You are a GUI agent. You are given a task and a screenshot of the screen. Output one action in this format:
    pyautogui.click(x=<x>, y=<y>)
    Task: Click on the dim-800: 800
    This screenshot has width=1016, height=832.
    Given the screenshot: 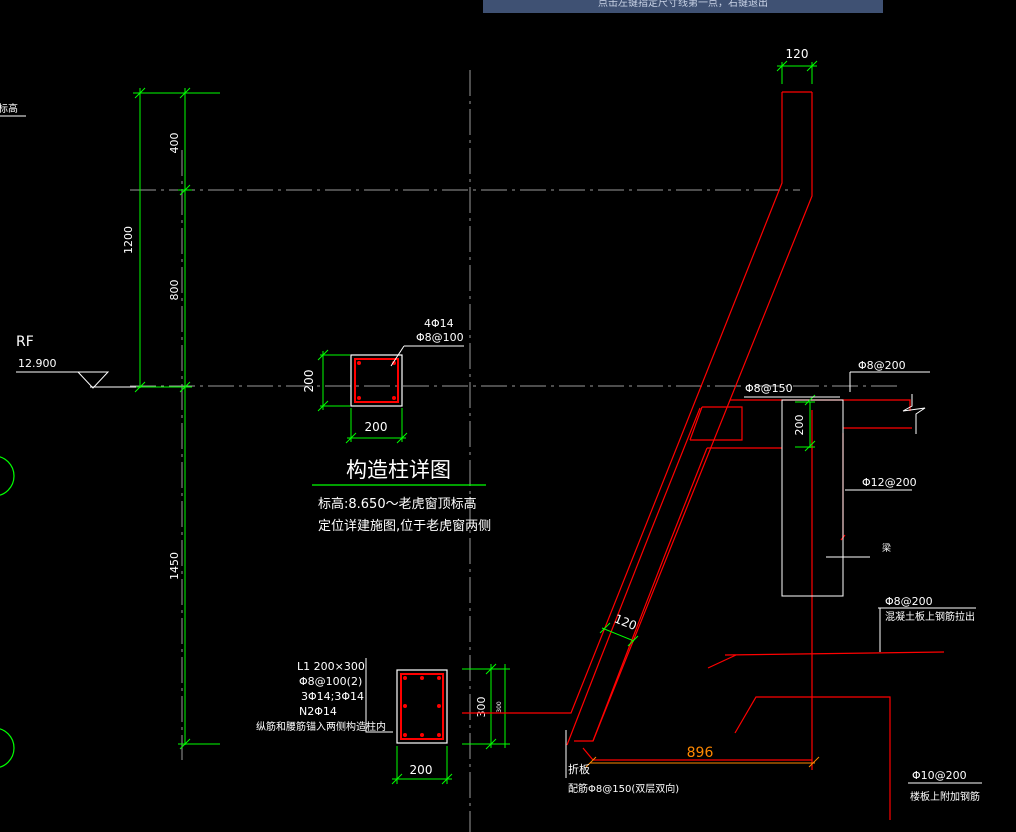 What is the action you would take?
    pyautogui.click(x=174, y=290)
    